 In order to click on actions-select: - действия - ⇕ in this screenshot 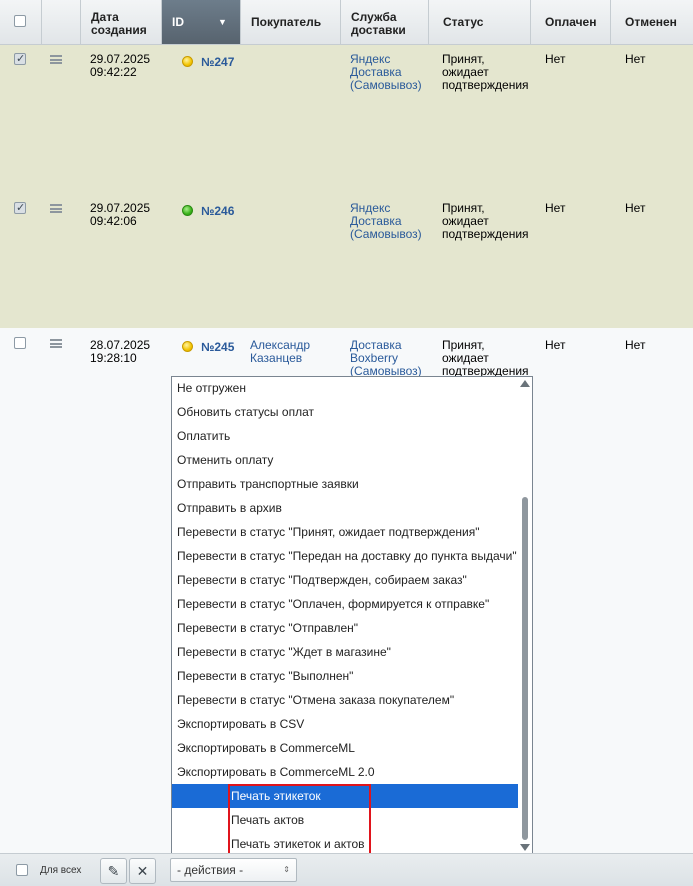, I will do `click(233, 870)`.